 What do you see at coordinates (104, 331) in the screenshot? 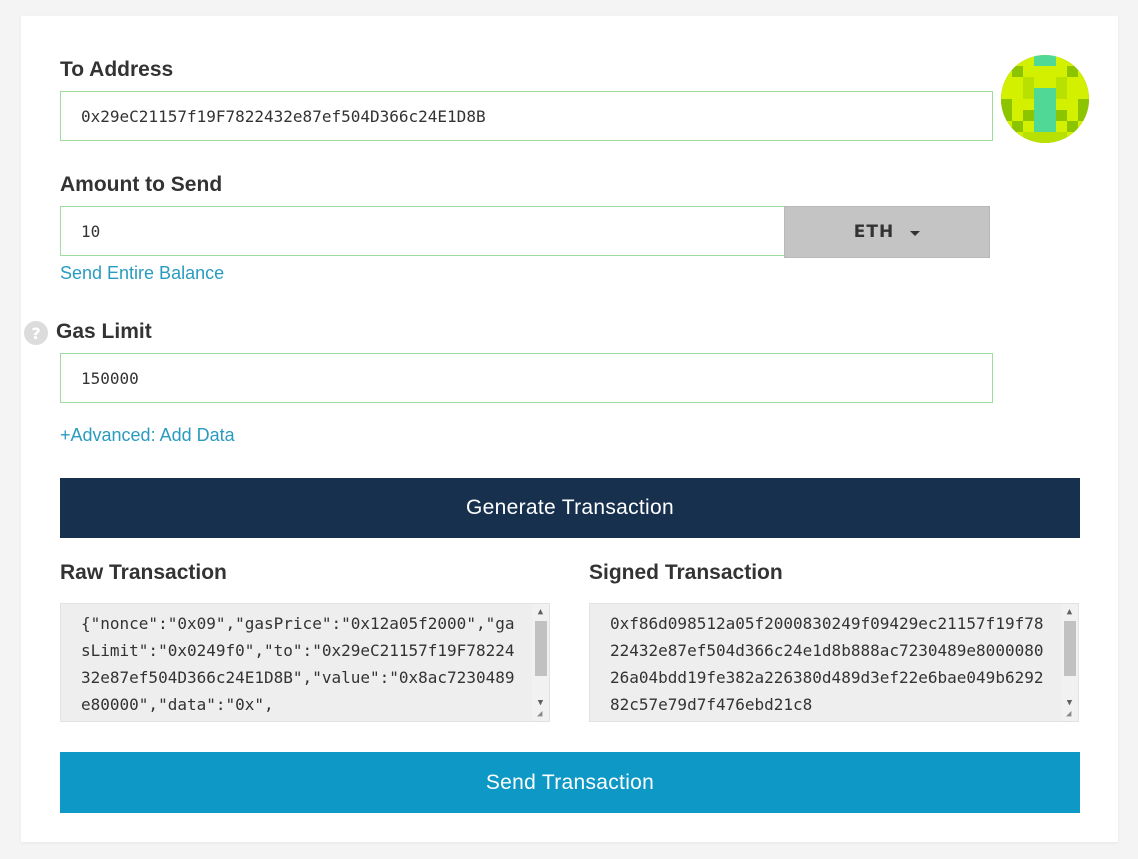
I see `gas-limit-label: Gas Limit` at bounding box center [104, 331].